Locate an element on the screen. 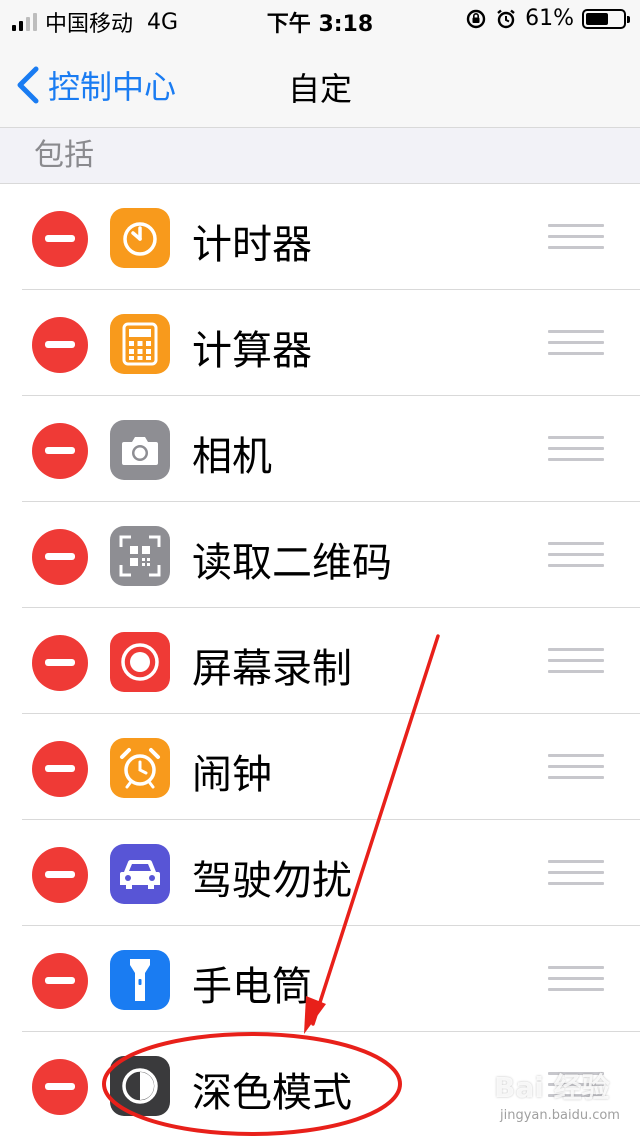 The image size is (640, 1136). item-label: 读取二维码 is located at coordinates (292, 563).